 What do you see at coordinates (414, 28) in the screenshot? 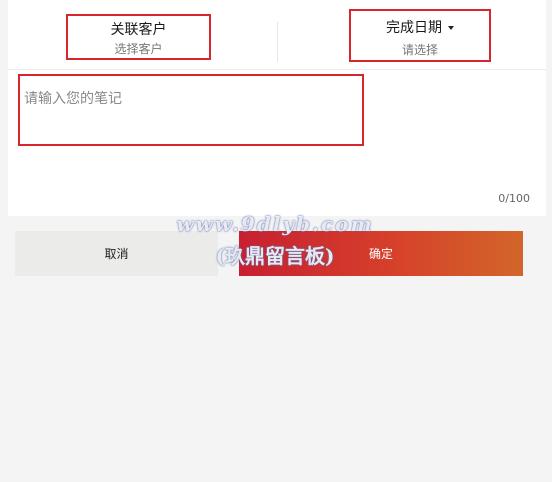
I see `date-title-text: 完成日期` at bounding box center [414, 28].